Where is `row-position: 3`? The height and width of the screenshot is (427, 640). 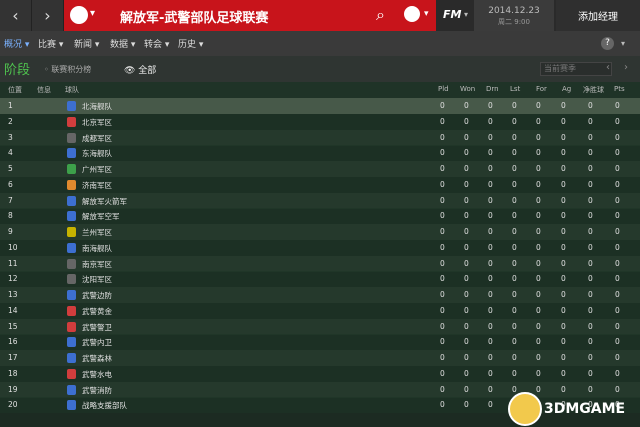 row-position: 3 is located at coordinates (10, 137).